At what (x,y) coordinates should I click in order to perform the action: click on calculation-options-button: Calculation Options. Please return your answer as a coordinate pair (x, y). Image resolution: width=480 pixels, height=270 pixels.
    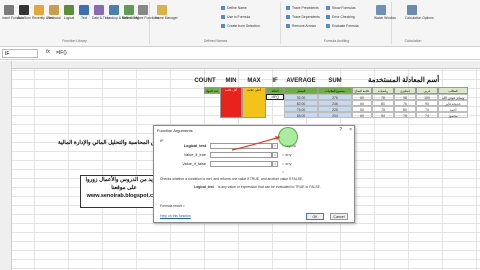
    Looking at the image, I should click on (419, 12).